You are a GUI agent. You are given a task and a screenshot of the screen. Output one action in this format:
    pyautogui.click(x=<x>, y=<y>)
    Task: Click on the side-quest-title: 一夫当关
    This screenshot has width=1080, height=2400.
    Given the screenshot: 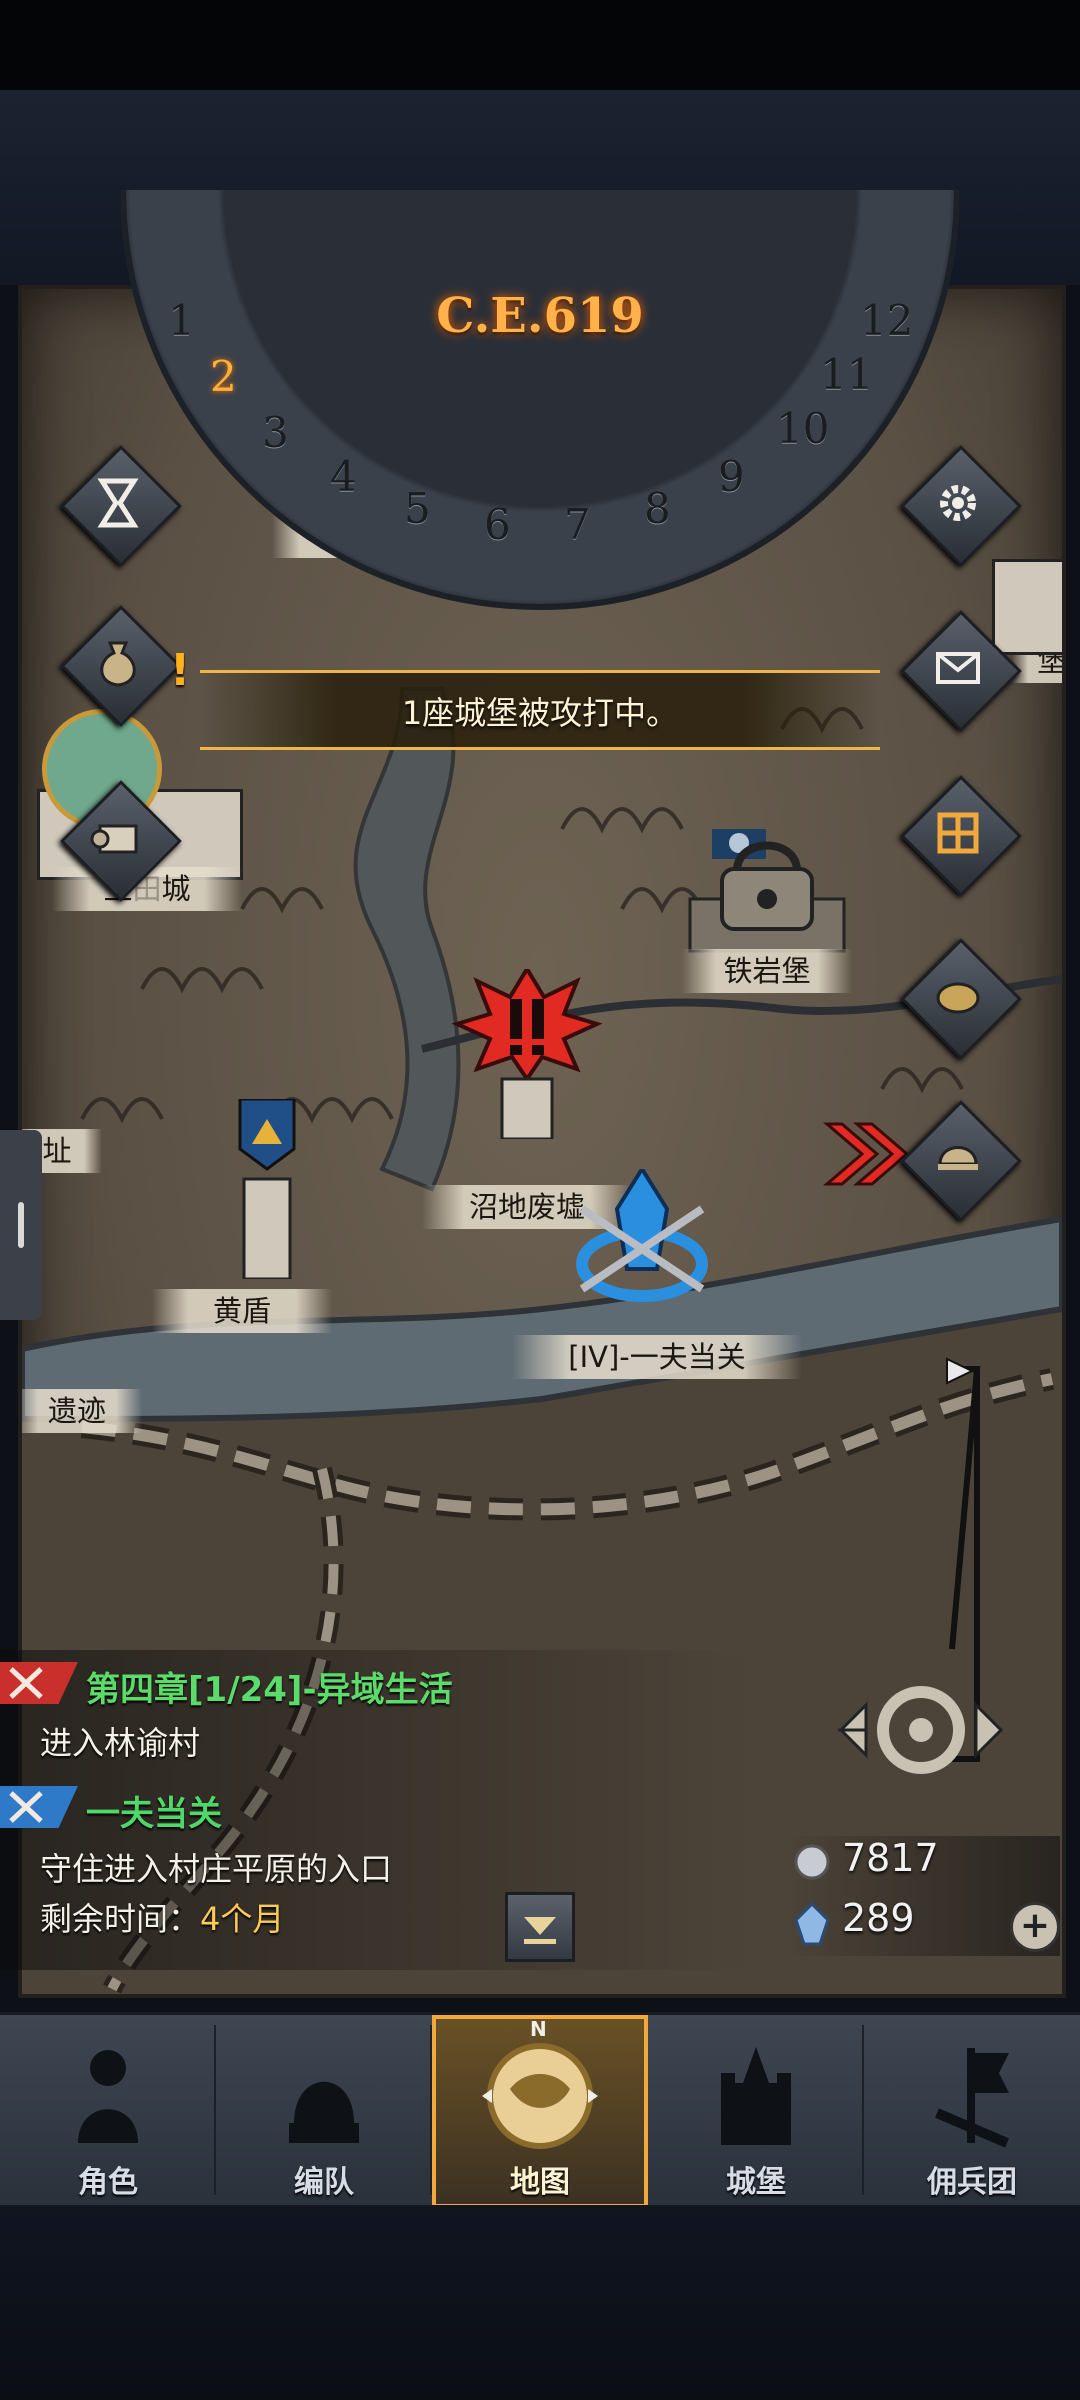 What is the action you would take?
    pyautogui.click(x=154, y=1810)
    